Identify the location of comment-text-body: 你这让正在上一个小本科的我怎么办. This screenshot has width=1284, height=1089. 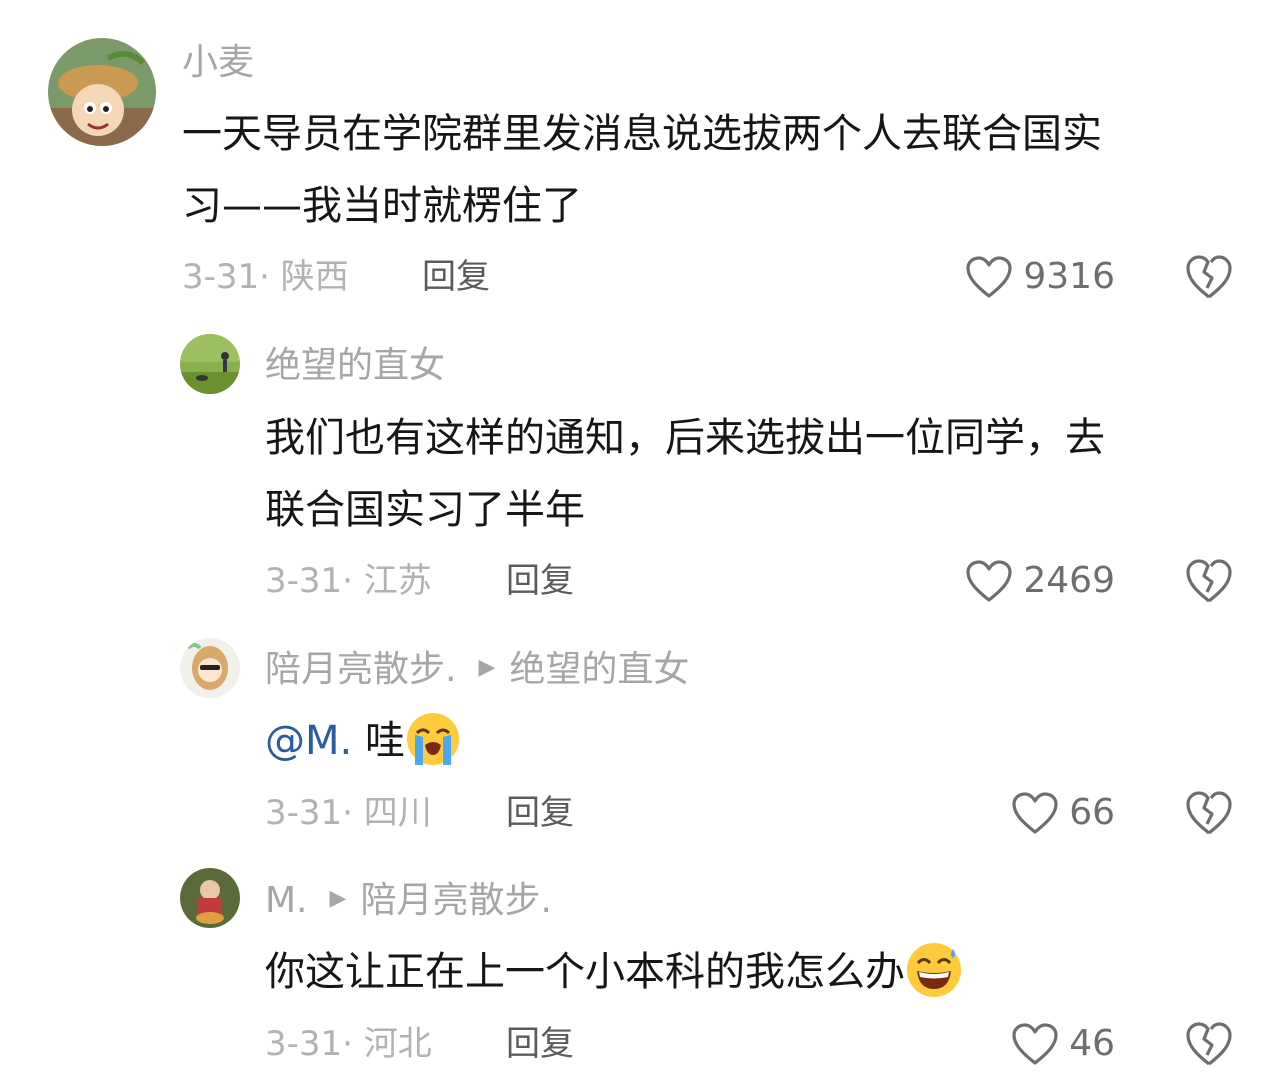
(585, 972).